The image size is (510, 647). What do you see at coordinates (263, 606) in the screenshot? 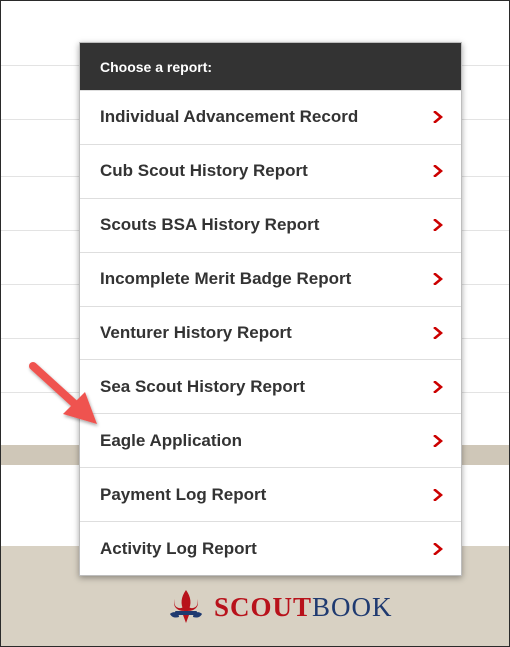
I see `brand-wordmark-bold: SCOUT` at bounding box center [263, 606].